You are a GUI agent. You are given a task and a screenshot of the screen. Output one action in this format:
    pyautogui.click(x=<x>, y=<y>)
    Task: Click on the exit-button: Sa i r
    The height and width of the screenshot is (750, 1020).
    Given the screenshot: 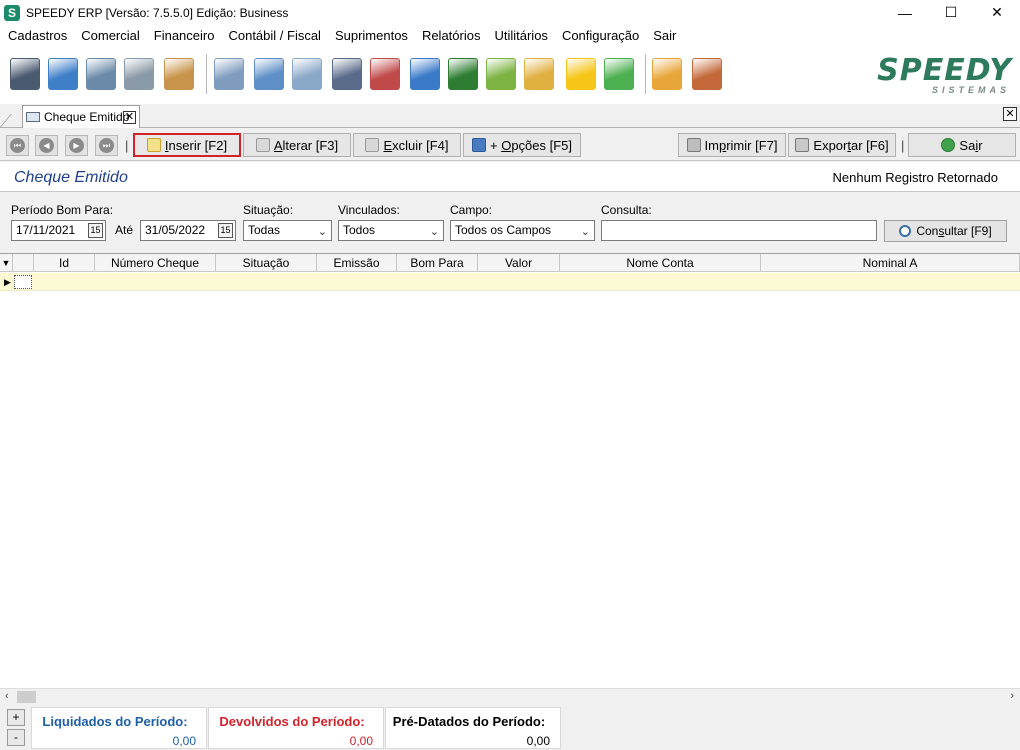 What is the action you would take?
    pyautogui.click(x=962, y=145)
    